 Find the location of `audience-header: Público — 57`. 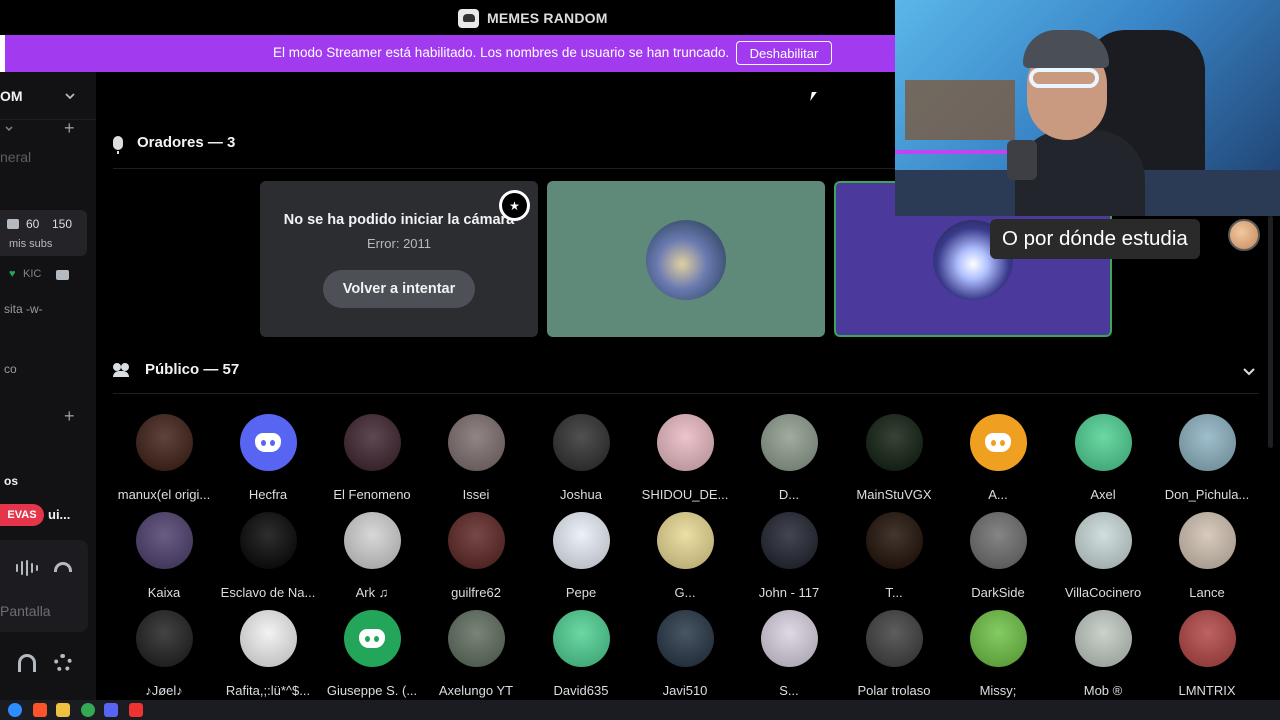

audience-header: Público — 57 is located at coordinates (176, 369).